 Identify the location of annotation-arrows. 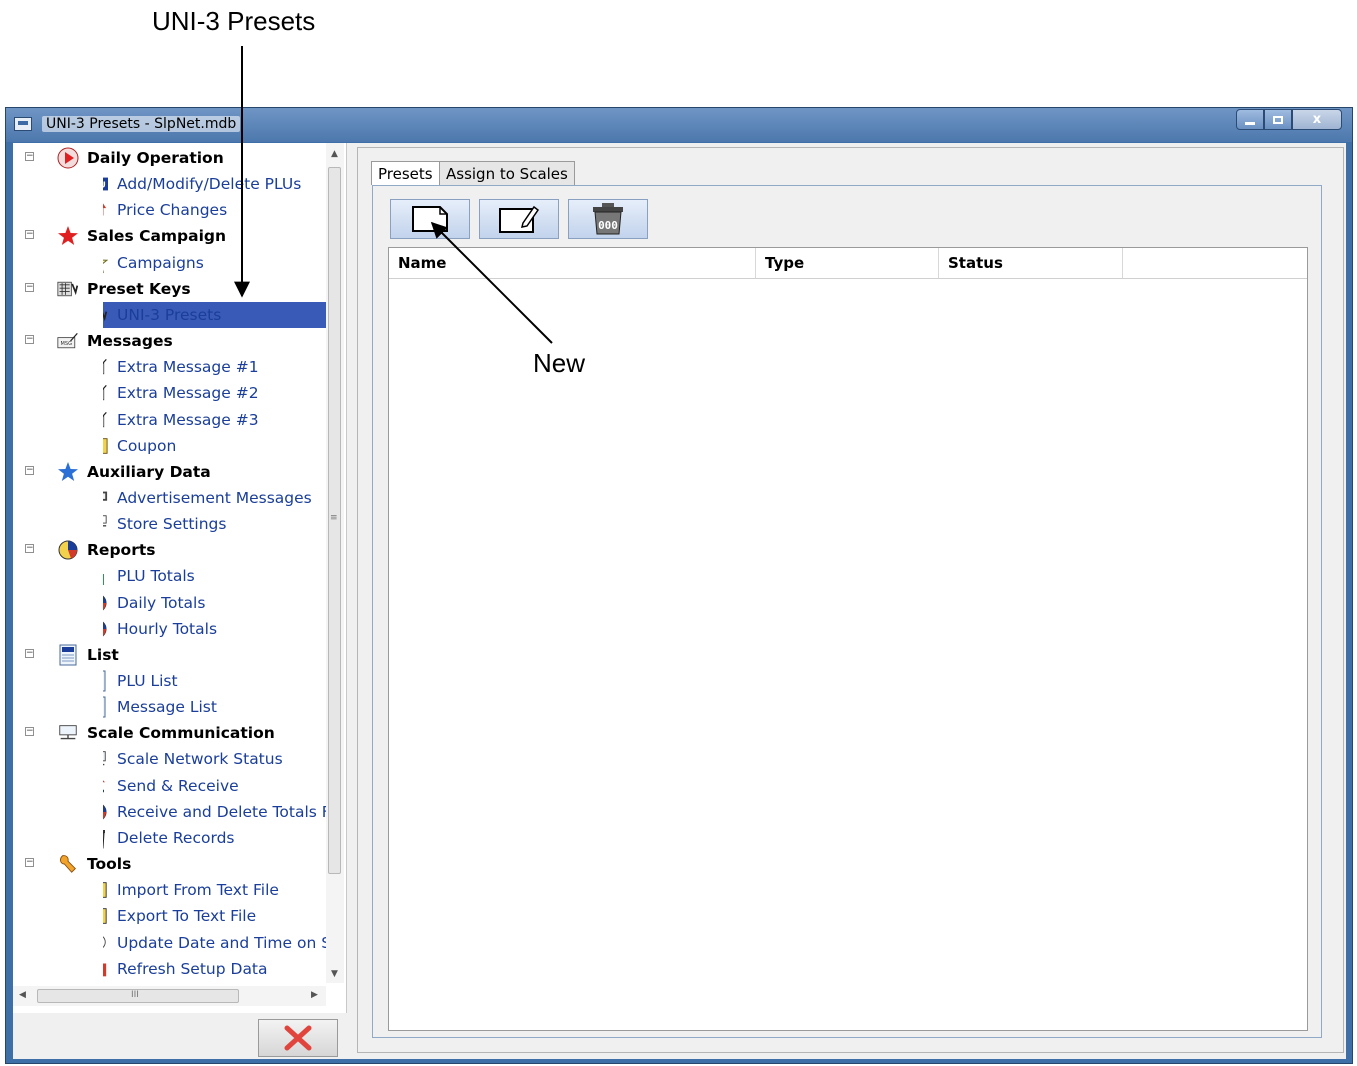
(393, 195).